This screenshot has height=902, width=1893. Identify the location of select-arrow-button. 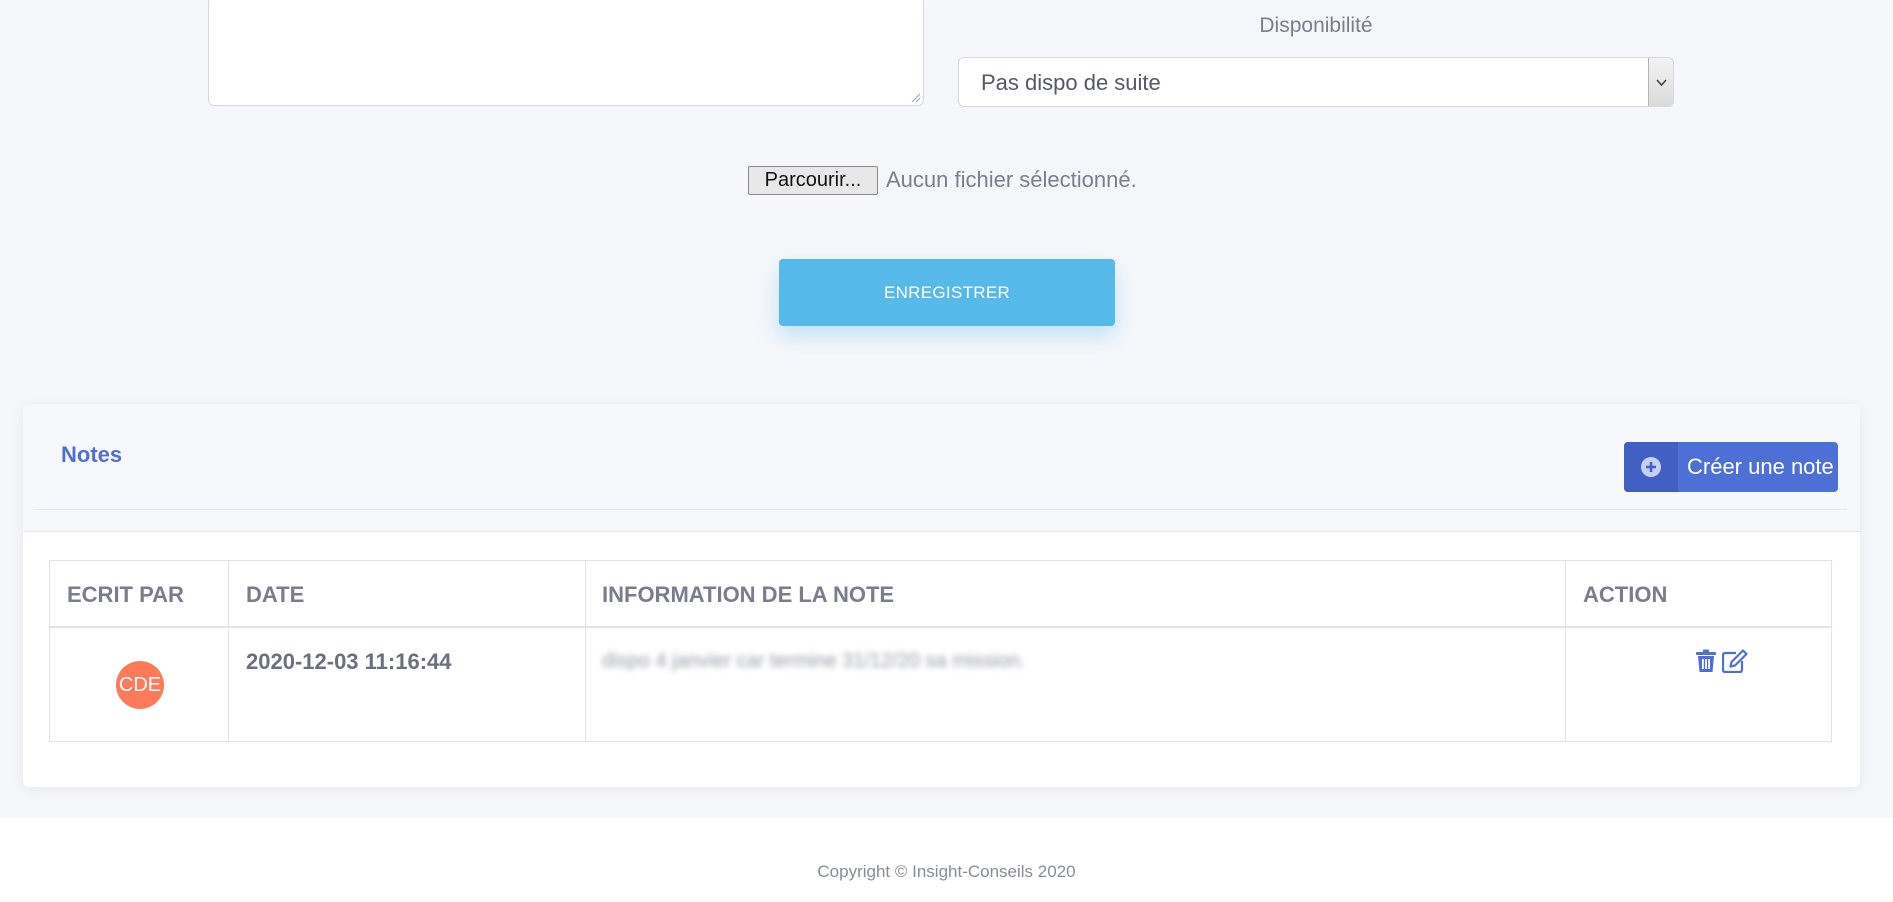
(1660, 82).